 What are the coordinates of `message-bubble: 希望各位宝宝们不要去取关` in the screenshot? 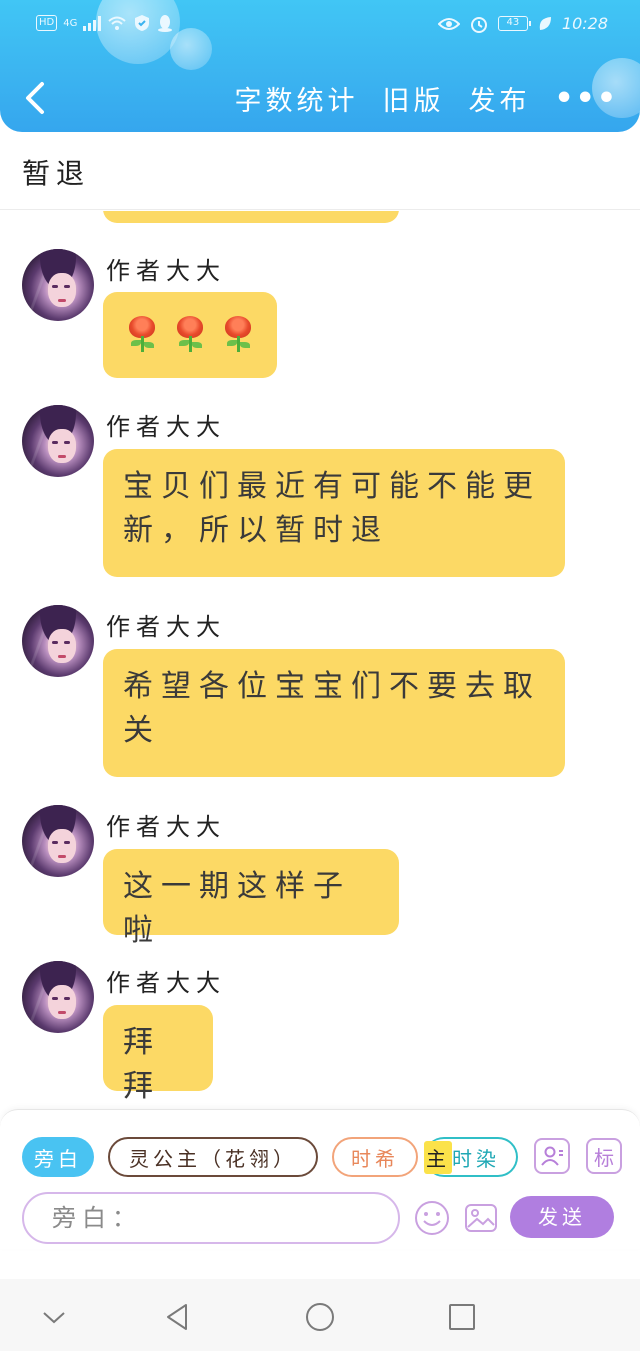 It's located at (334, 713).